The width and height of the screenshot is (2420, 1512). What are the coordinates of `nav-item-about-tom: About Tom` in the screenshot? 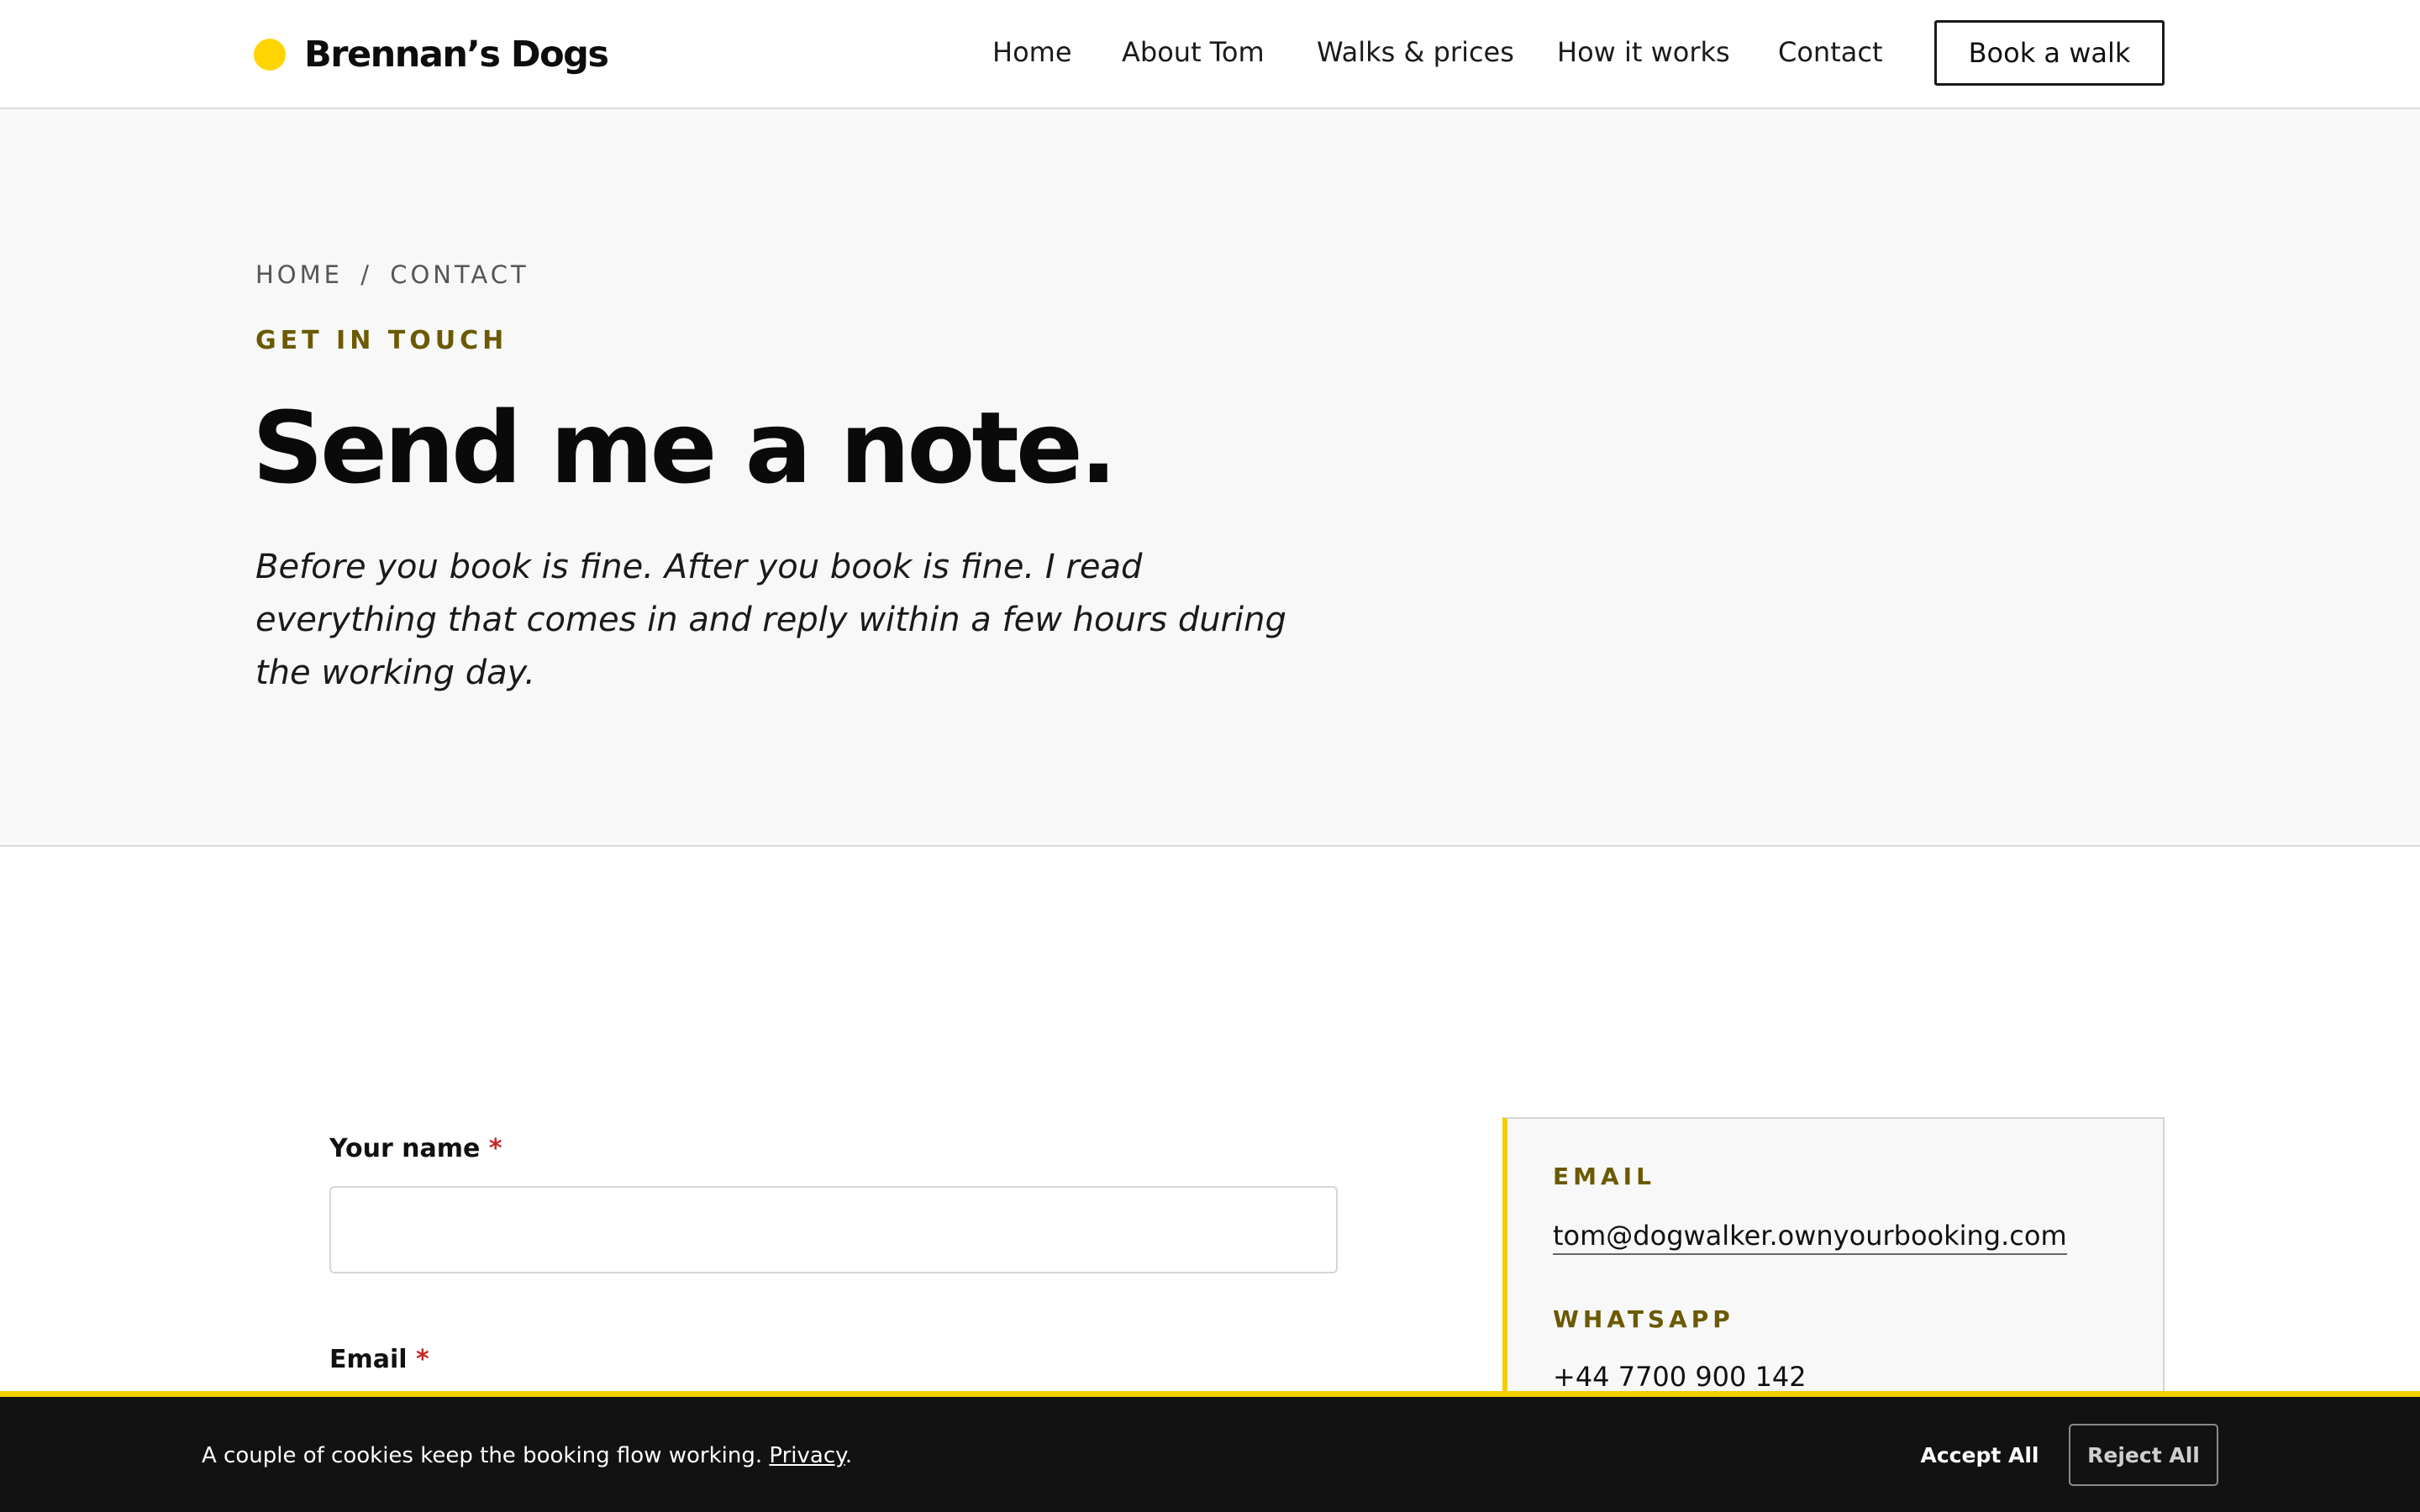 It's located at (1194, 52).